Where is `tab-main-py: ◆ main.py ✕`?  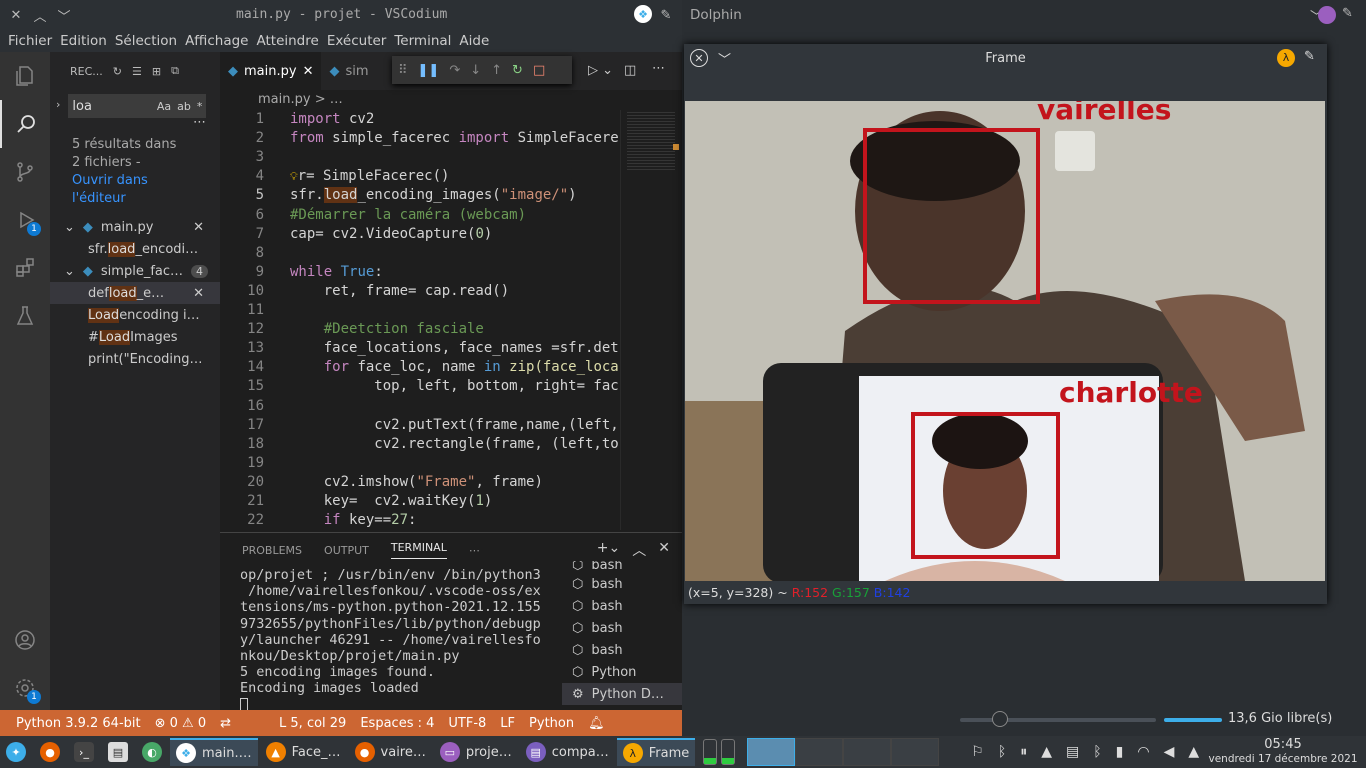
tab-main-py: ◆ main.py ✕ is located at coordinates (271, 71).